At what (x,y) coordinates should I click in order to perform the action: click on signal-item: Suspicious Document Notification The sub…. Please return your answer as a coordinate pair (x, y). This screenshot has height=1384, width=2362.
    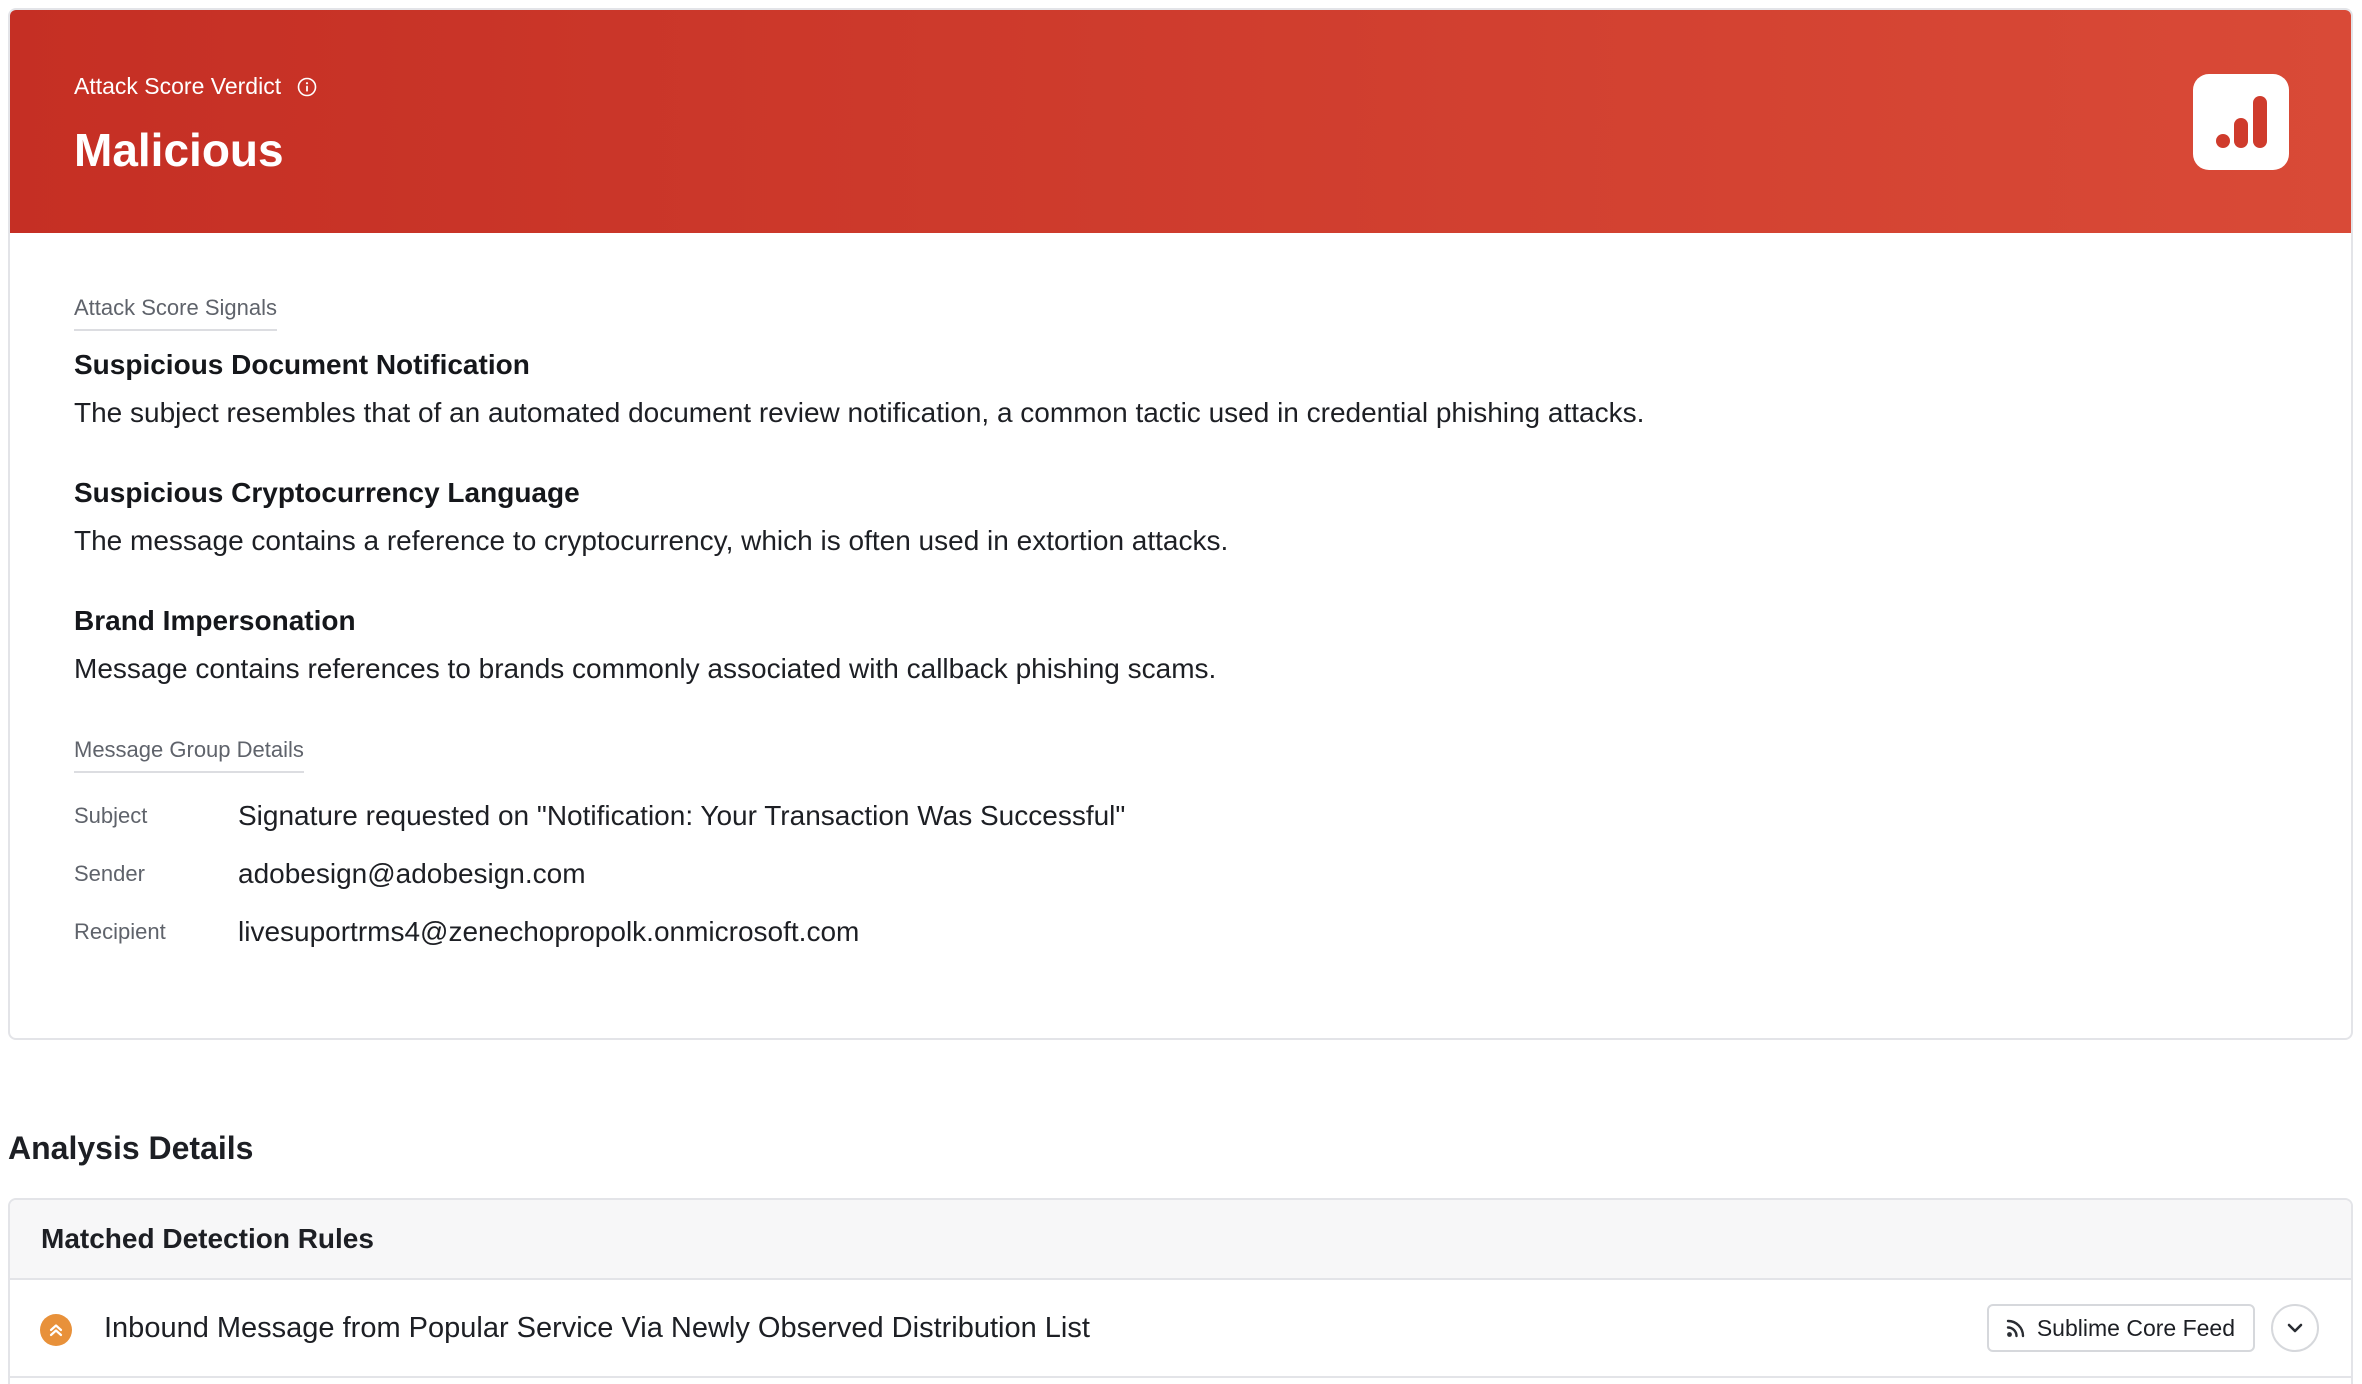
    Looking at the image, I should click on (1180, 389).